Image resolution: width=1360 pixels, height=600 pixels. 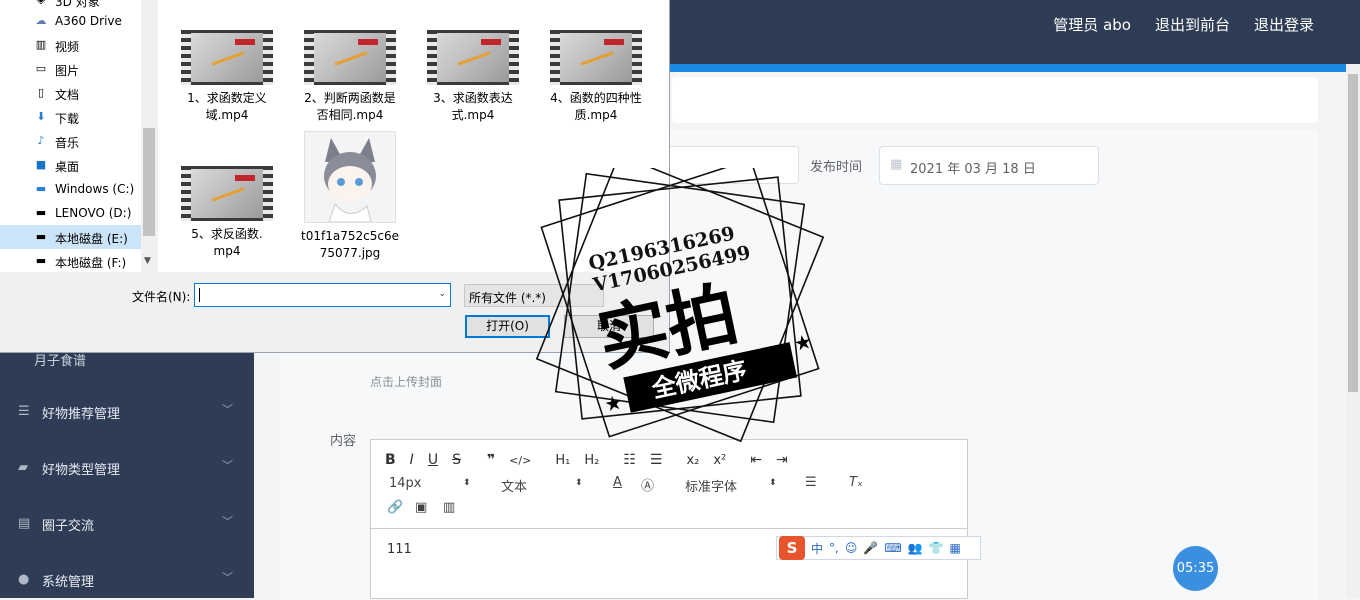 What do you see at coordinates (70, 261) in the screenshot?
I see `tree-item-f-drive: ▬ 本地磁盘 (F:)` at bounding box center [70, 261].